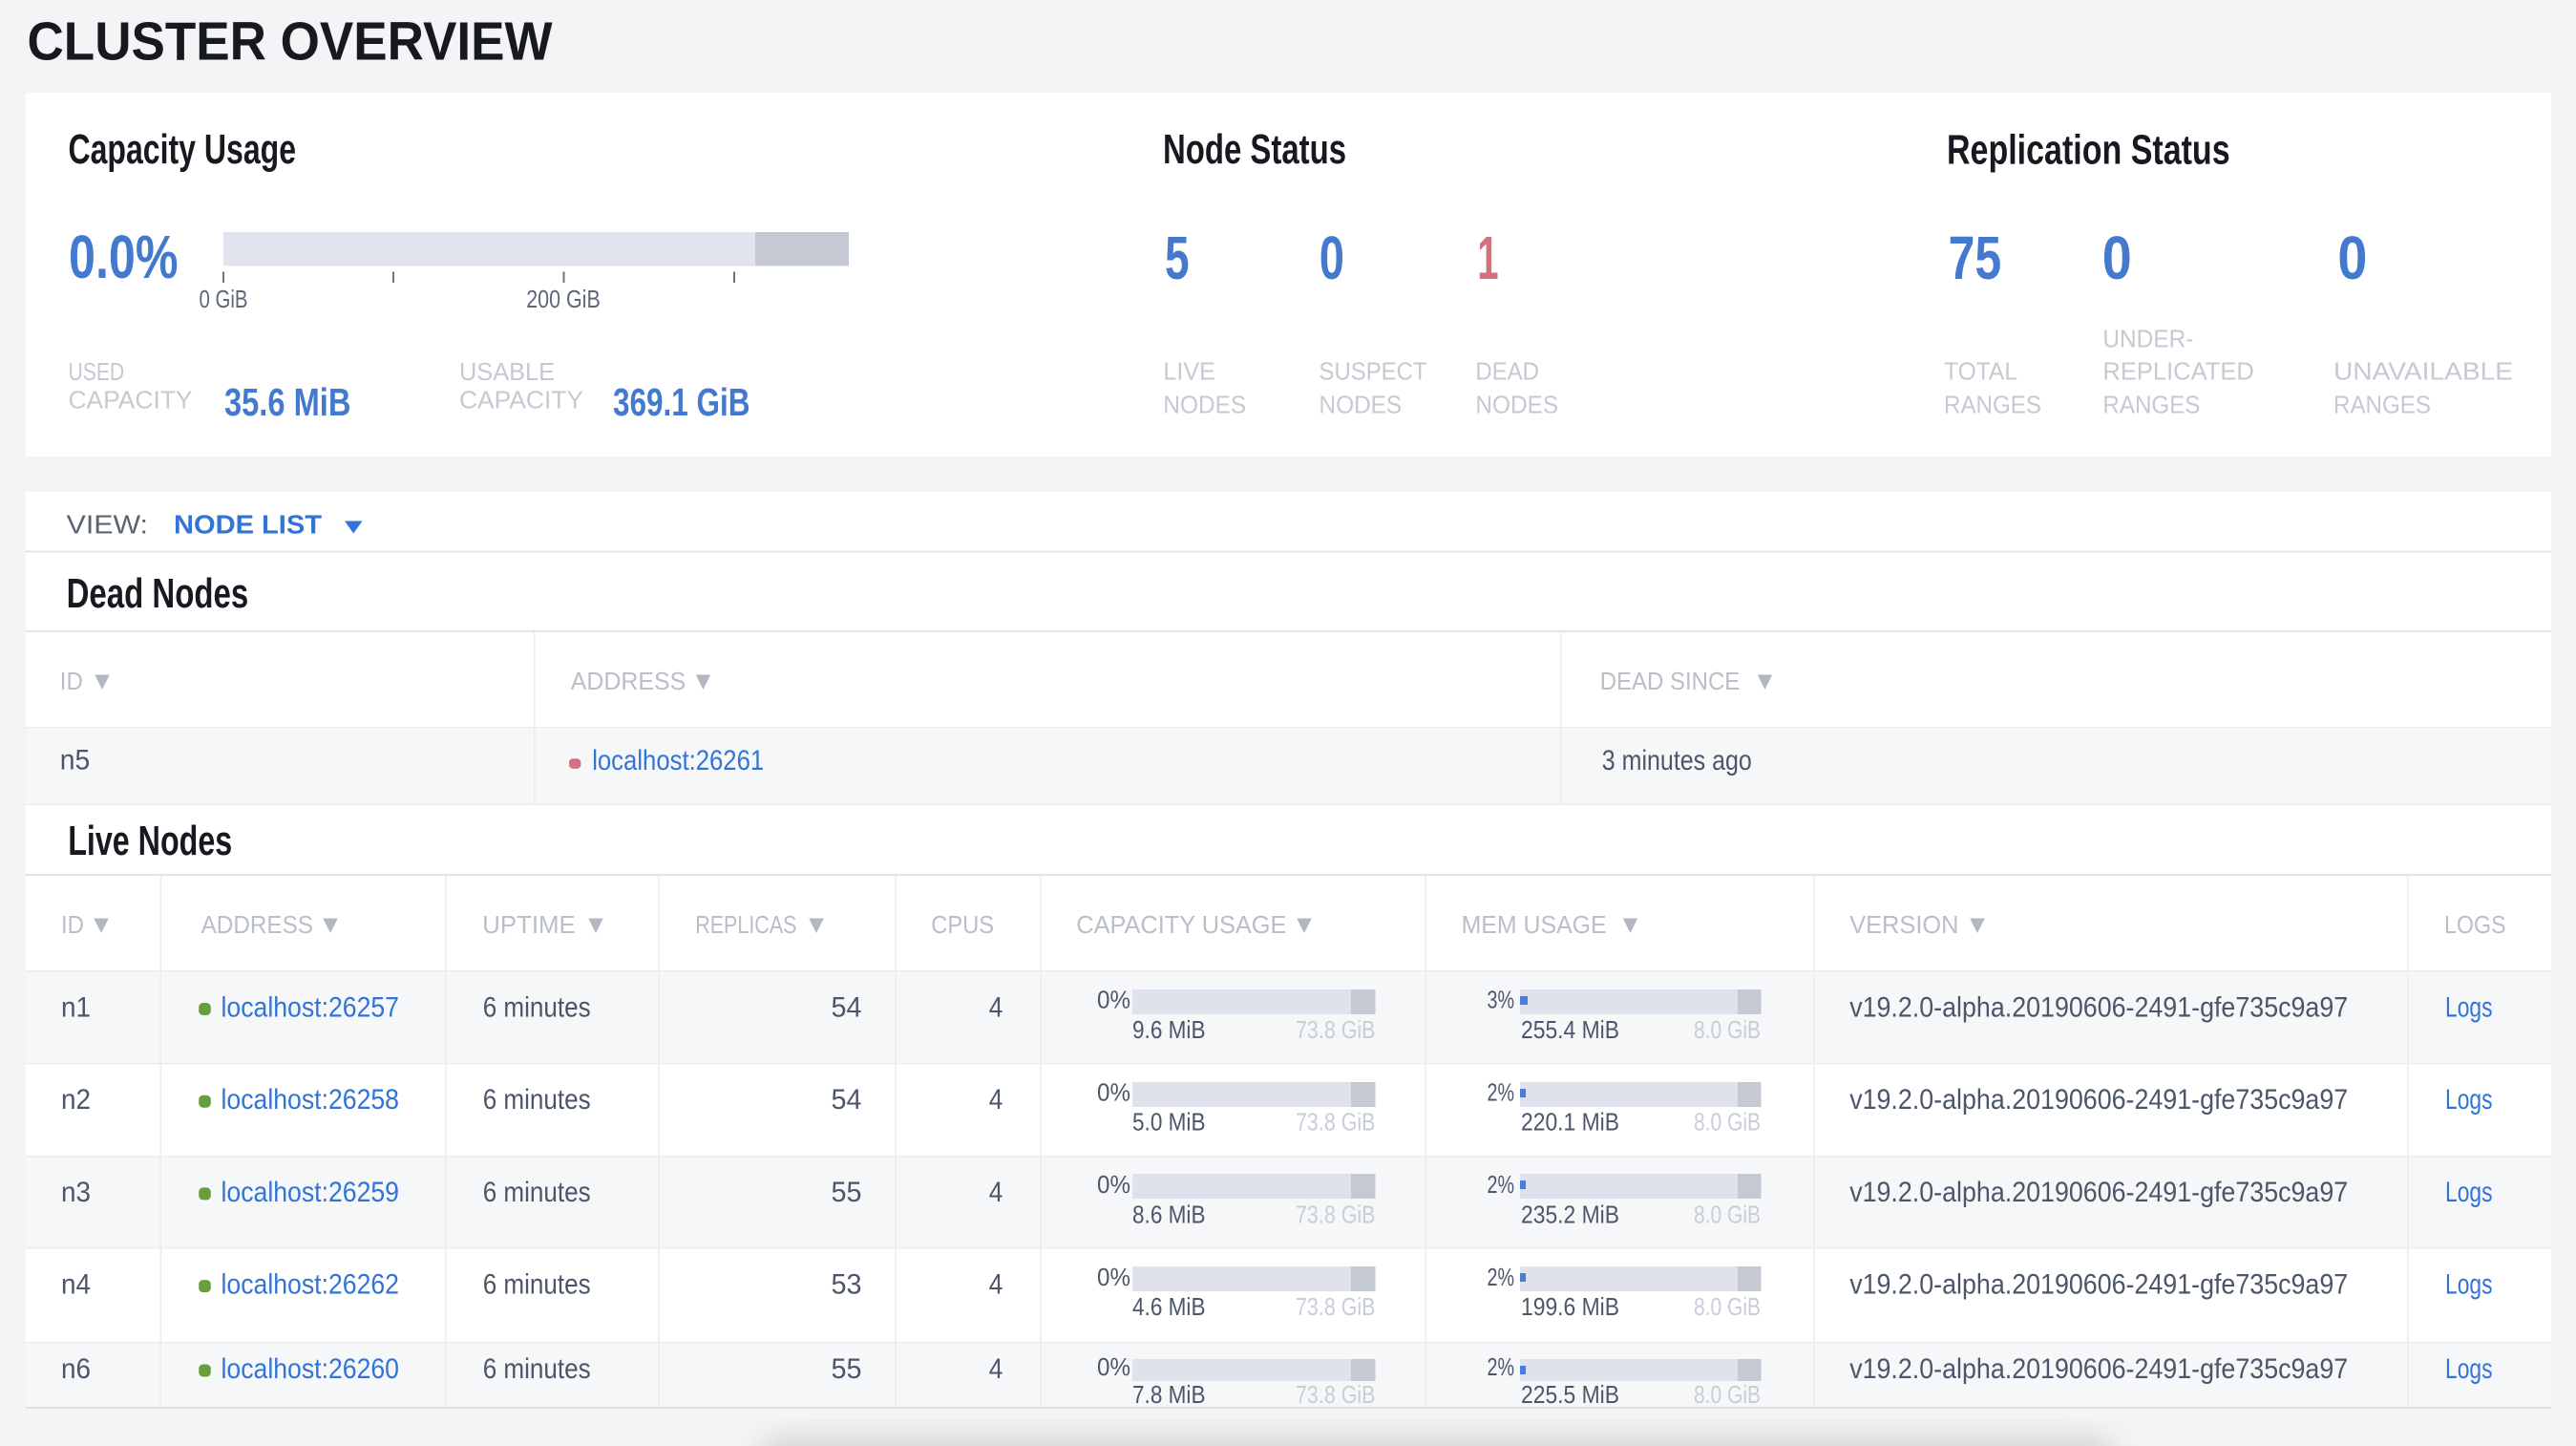 The width and height of the screenshot is (2576, 1446). I want to click on svg-text: localhost:26260, so click(311, 1369).